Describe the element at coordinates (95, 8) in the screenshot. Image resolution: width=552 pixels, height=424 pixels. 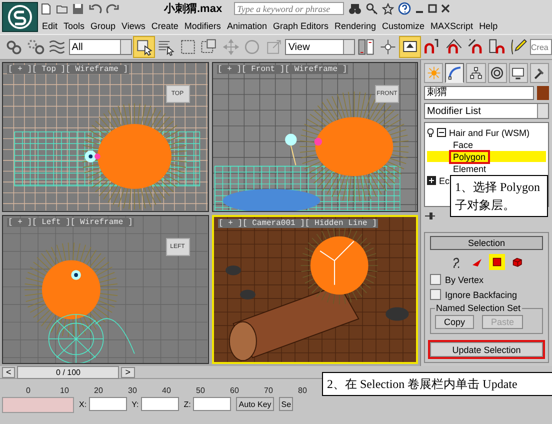
I see `undo-icon` at that location.